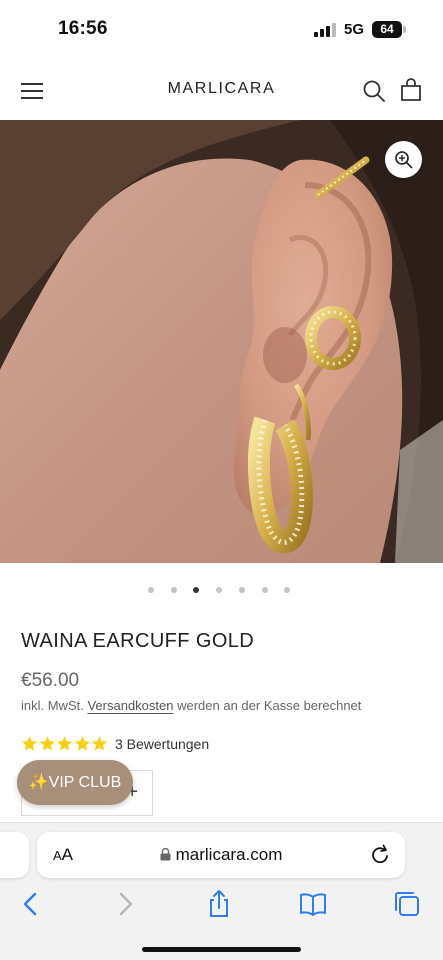 The width and height of the screenshot is (443, 960). What do you see at coordinates (221, 949) in the screenshot?
I see `home-indicator` at bounding box center [221, 949].